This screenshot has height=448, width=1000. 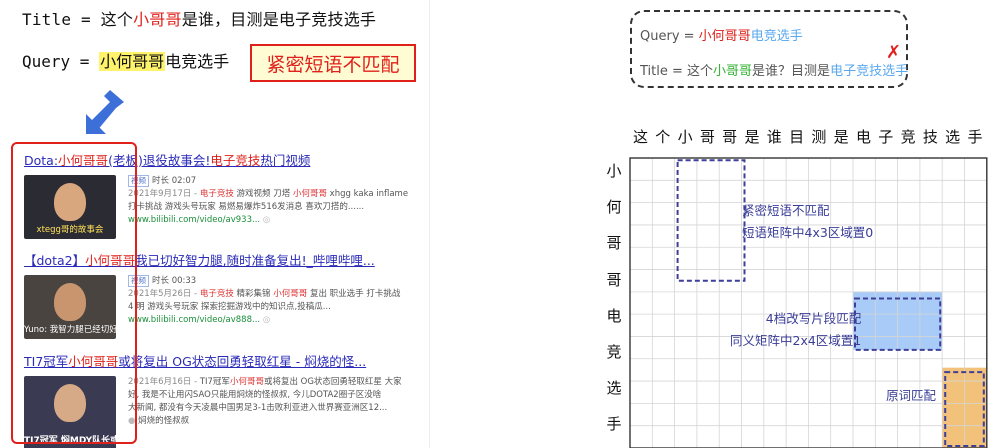 What do you see at coordinates (197, 61) in the screenshot?
I see `query-after: 电竞选手` at bounding box center [197, 61].